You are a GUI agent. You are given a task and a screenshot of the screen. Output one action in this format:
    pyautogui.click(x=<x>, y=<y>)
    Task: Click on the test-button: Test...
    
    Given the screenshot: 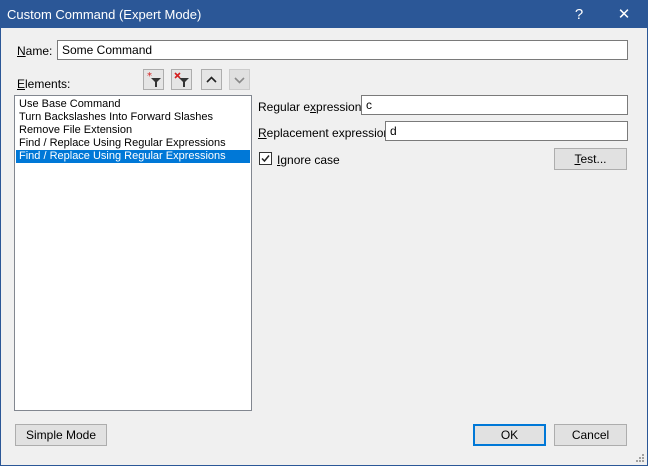 What is the action you would take?
    pyautogui.click(x=590, y=159)
    